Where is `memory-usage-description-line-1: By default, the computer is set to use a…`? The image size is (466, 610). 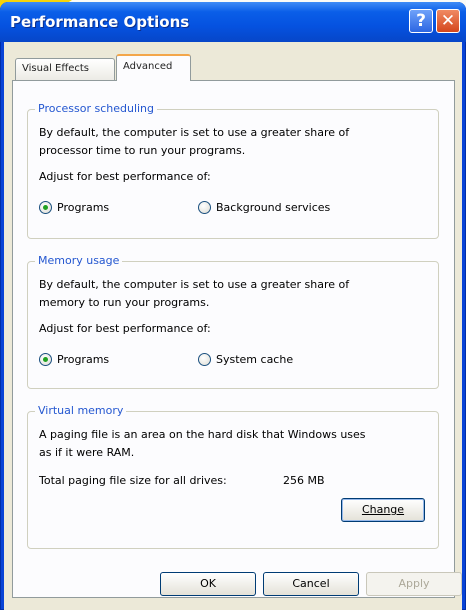 memory-usage-description-line-1: By default, the computer is set to use a… is located at coordinates (194, 284).